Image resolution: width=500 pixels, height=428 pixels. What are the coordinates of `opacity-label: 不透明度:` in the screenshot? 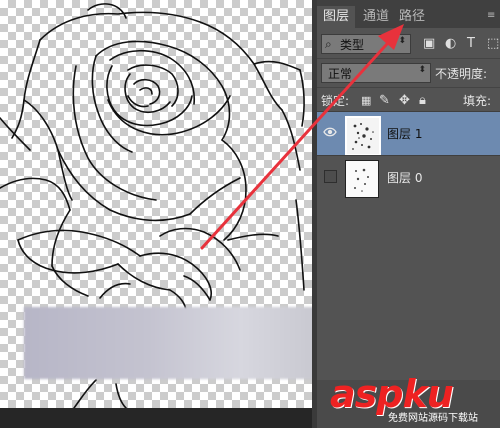 It's located at (461, 74).